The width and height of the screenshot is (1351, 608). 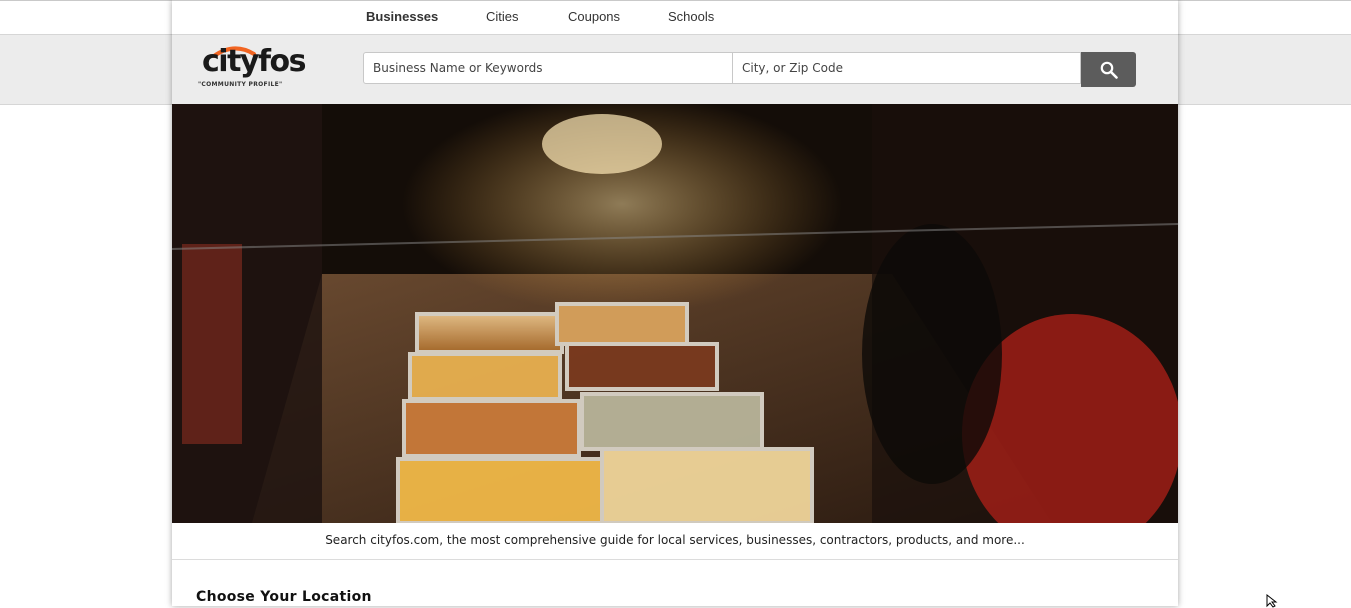 What do you see at coordinates (402, 16) in the screenshot?
I see `nav-businesses-link: Businesses` at bounding box center [402, 16].